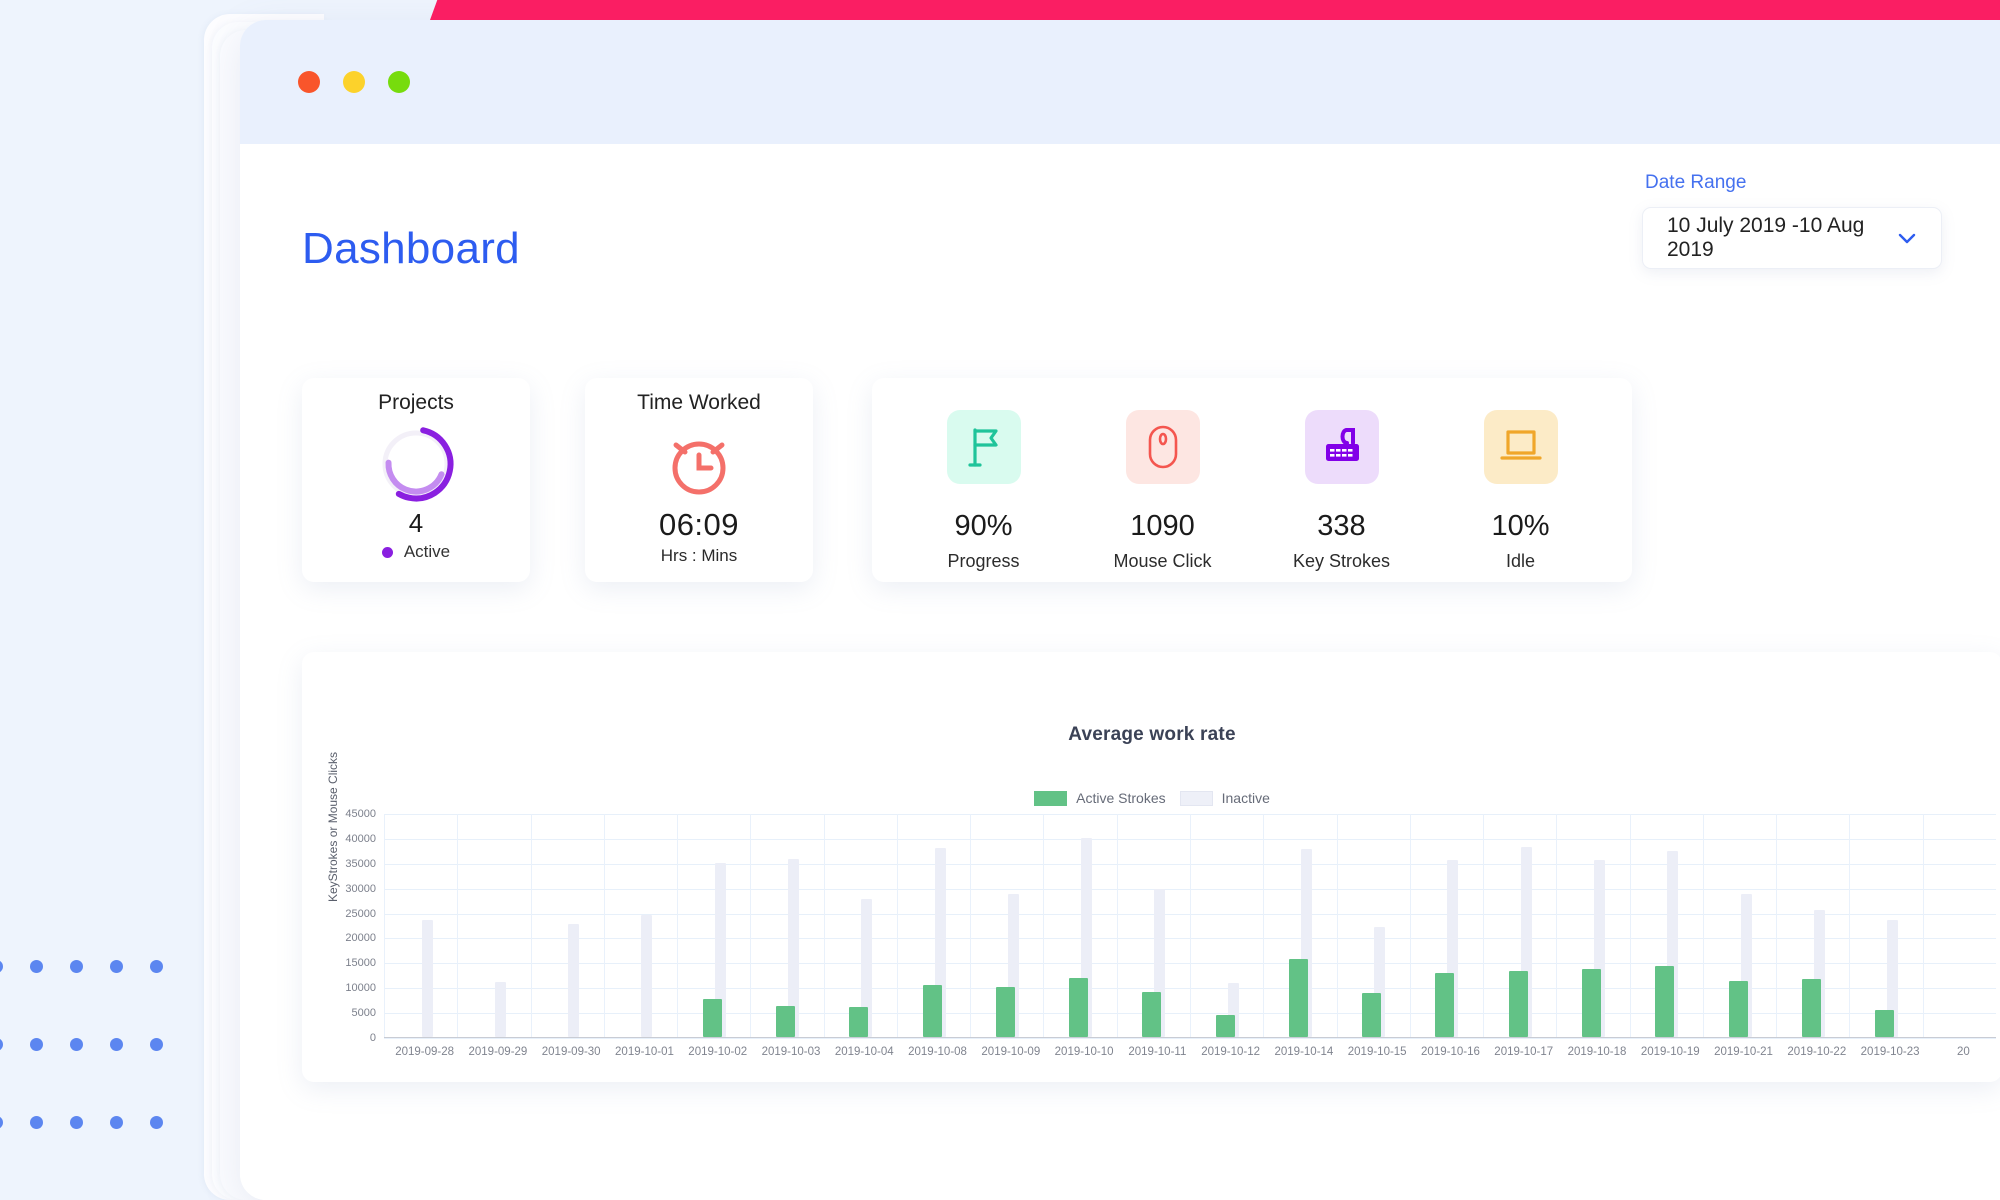  Describe the element at coordinates (1743, 1052) in the screenshot. I see `x-axis-tick: 2019-10-21` at that location.